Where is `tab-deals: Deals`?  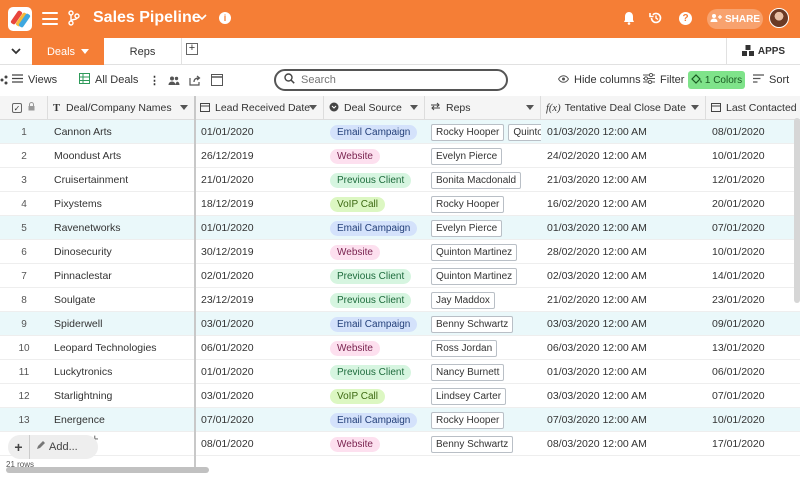
tab-deals: Deals is located at coordinates (68, 51).